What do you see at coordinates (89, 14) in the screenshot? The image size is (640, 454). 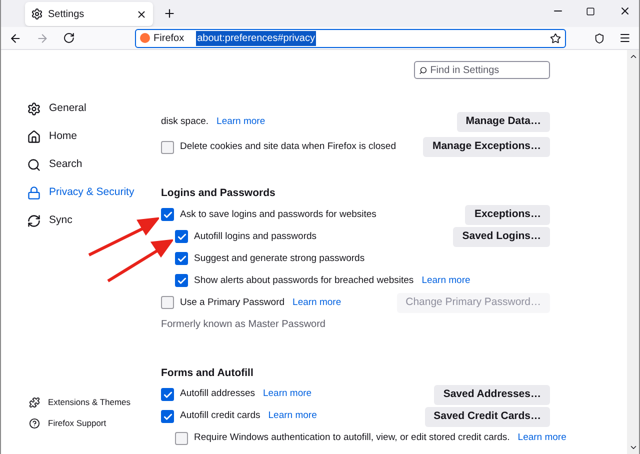 I see `browser-tab: Settings` at bounding box center [89, 14].